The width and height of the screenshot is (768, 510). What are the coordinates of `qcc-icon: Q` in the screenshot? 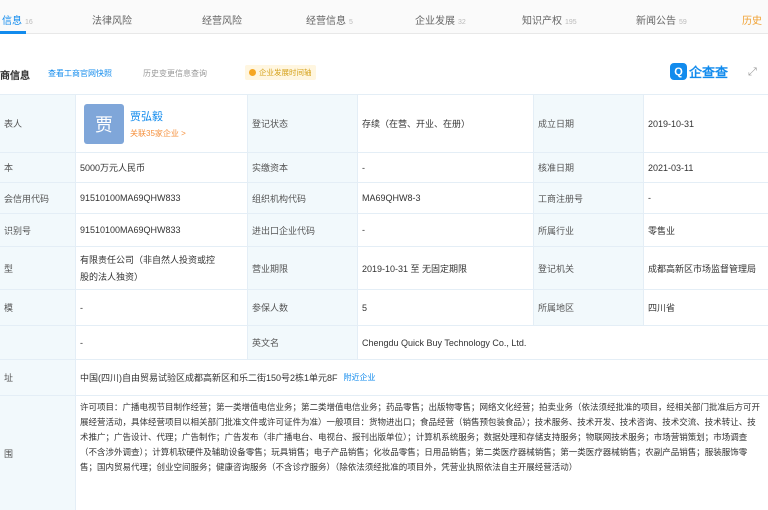 It's located at (678, 71).